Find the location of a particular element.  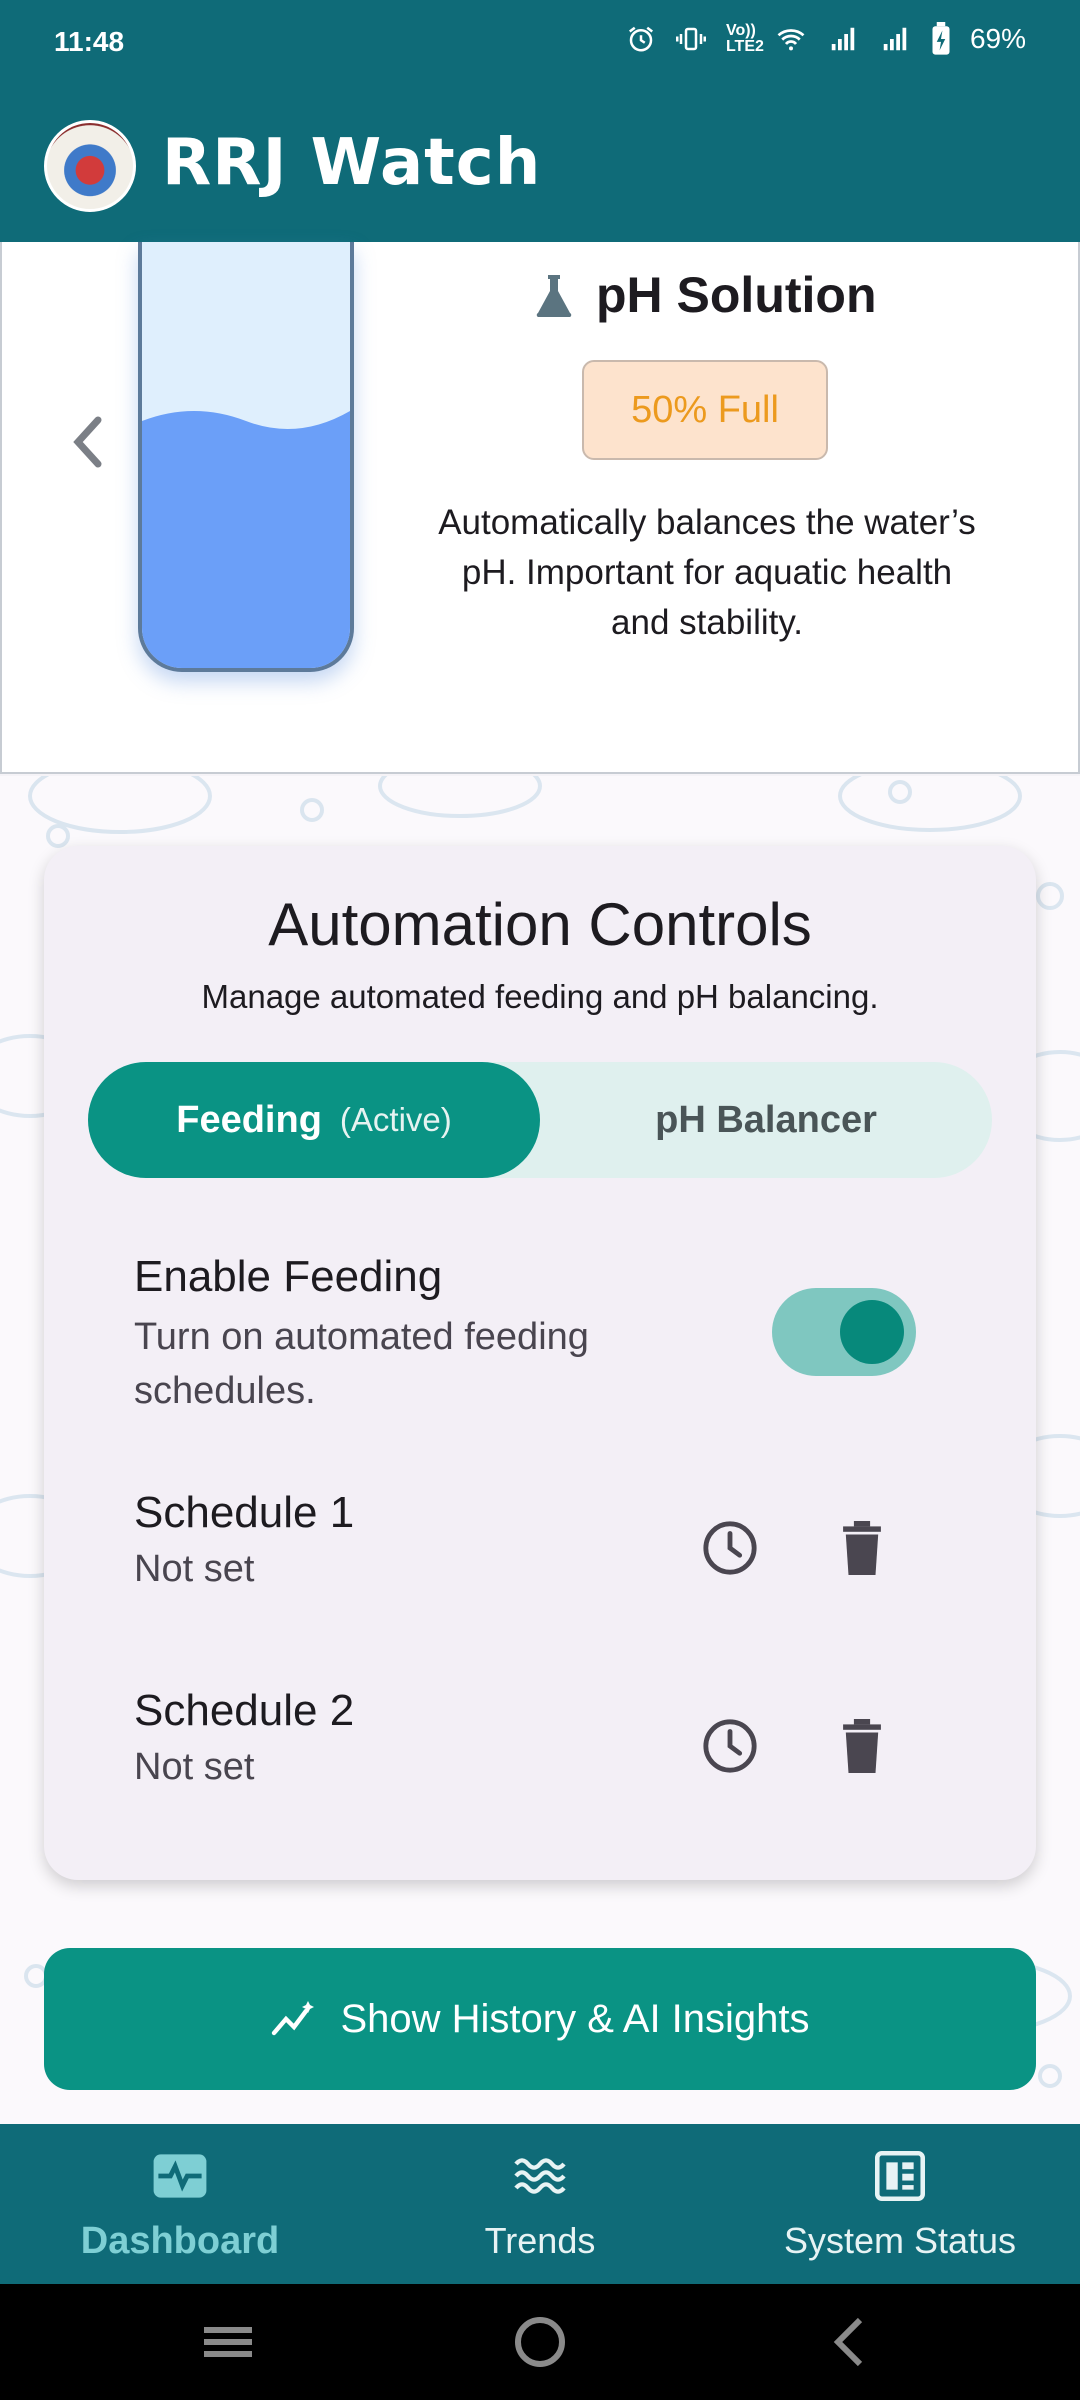

schedule-1-delete-button is located at coordinates (862, 1548).